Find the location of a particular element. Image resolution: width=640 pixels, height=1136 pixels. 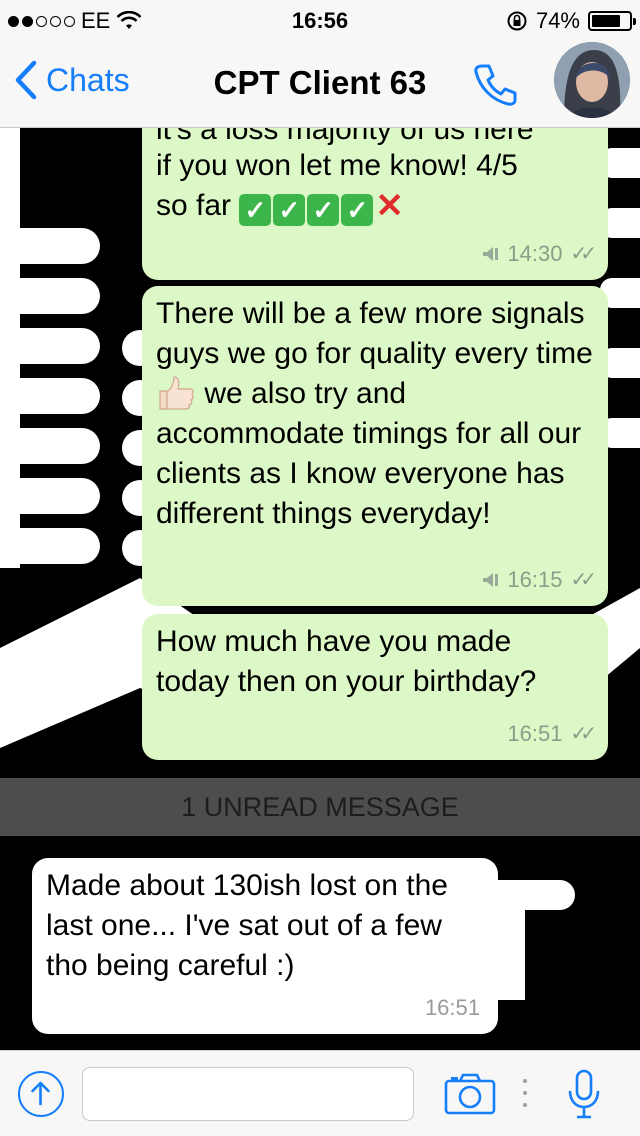

chevron-left-icon is located at coordinates (26, 80).